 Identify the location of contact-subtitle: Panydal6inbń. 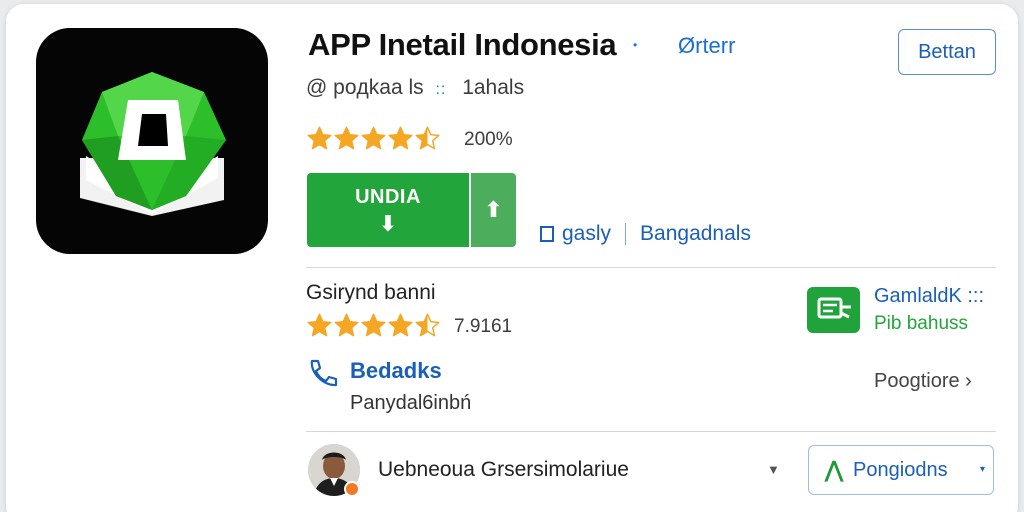
(411, 403).